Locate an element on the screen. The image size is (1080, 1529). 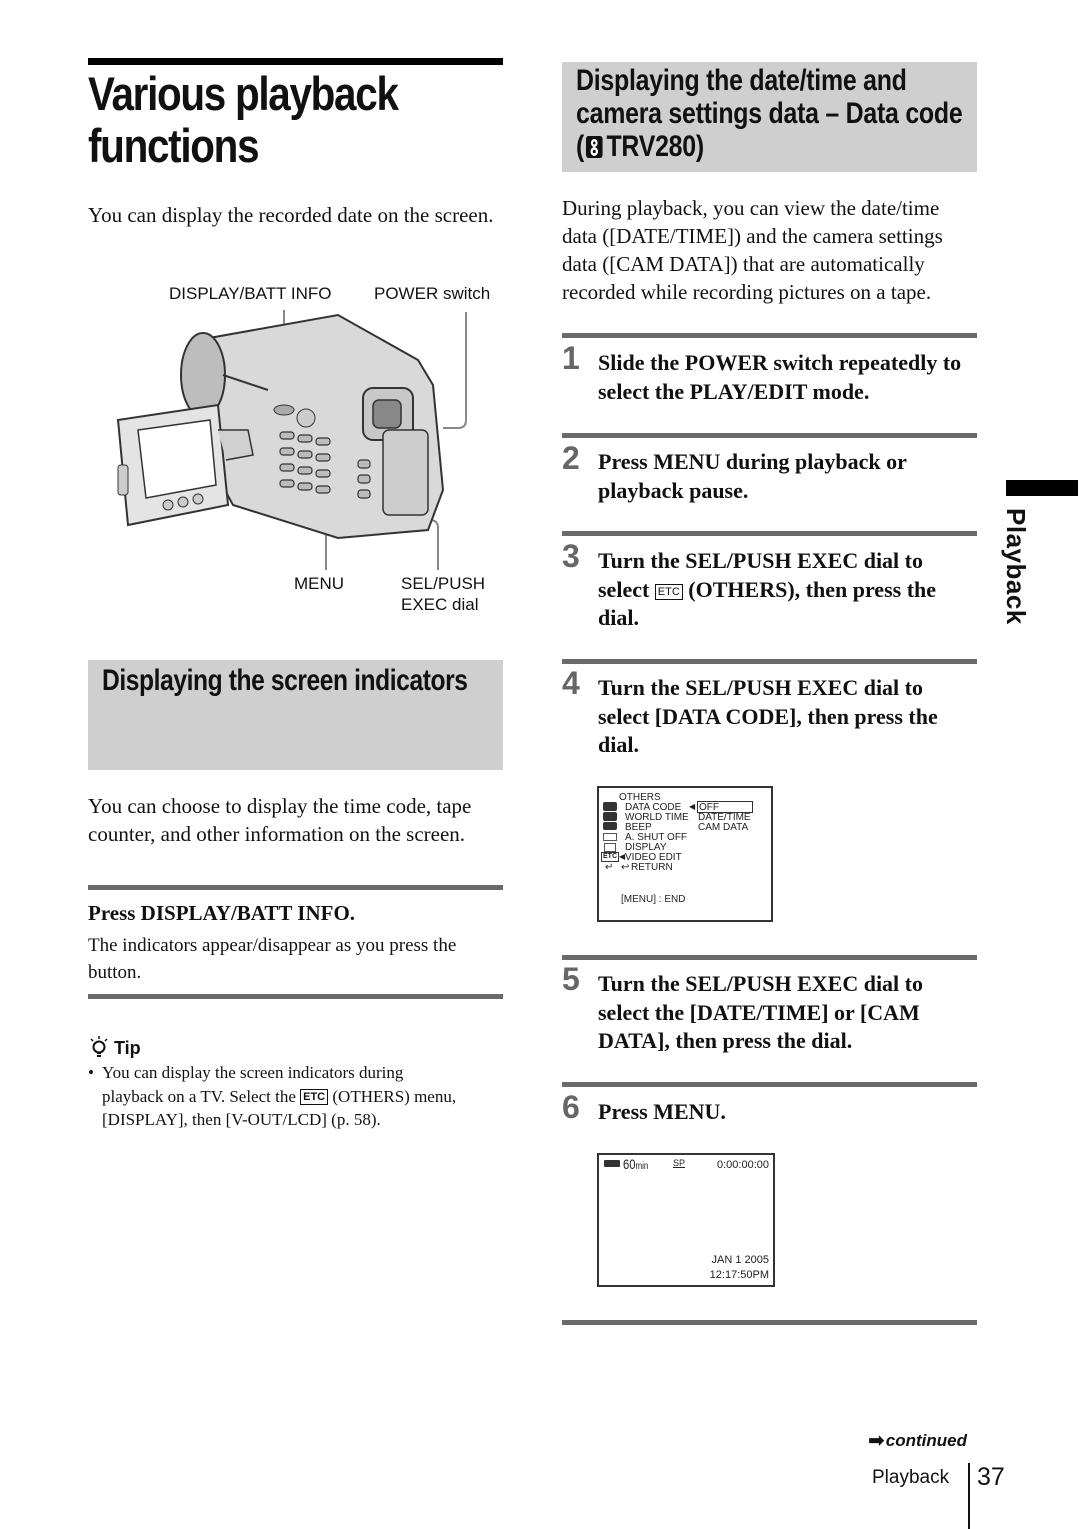
step-5-number: 5 is located at coordinates (571, 979).